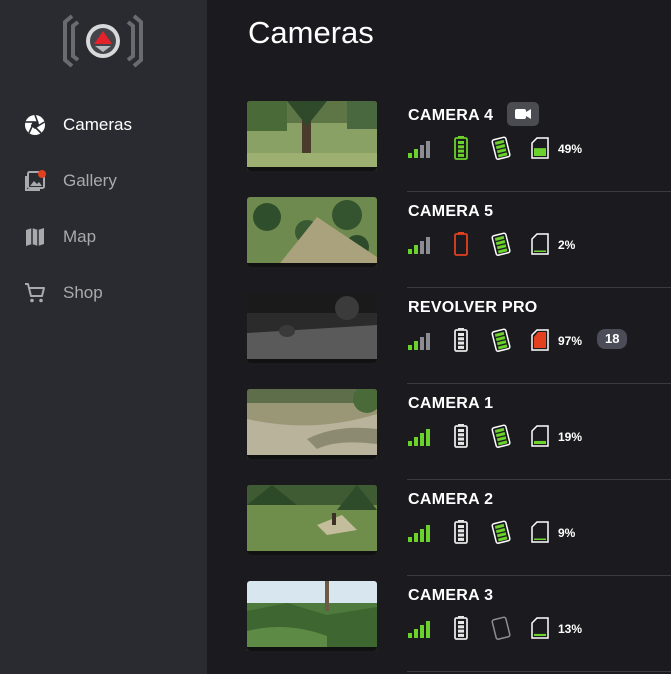 The height and width of the screenshot is (674, 671). I want to click on gallery-icon, so click(35, 180).